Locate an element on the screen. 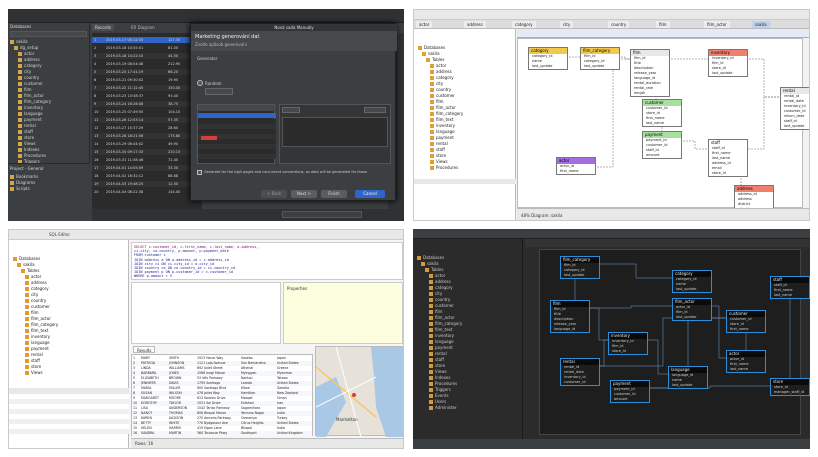  grid-row: 10 2019-03-25 07:49:50 104.10 is located at coordinates (147, 112).